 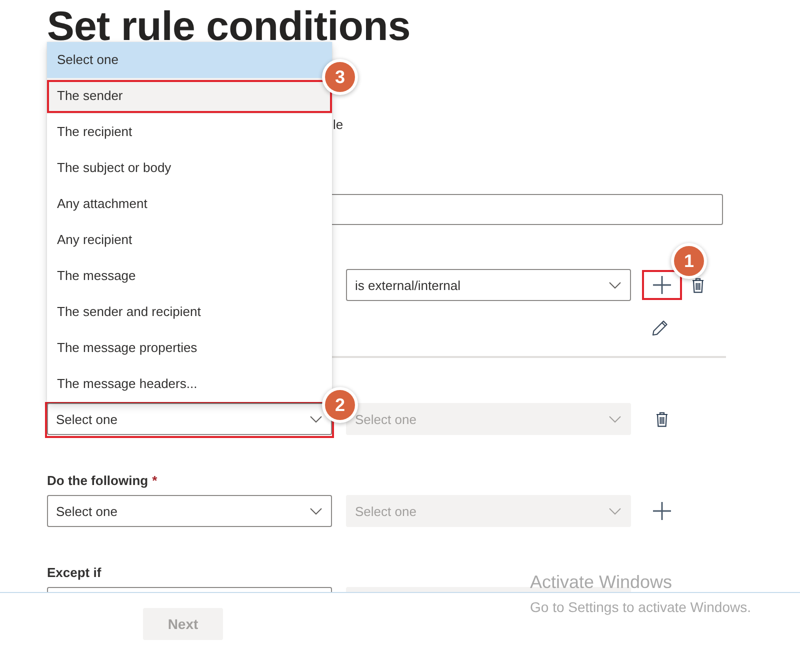 What do you see at coordinates (228, 26) in the screenshot?
I see `page-title: Set rule conditions` at bounding box center [228, 26].